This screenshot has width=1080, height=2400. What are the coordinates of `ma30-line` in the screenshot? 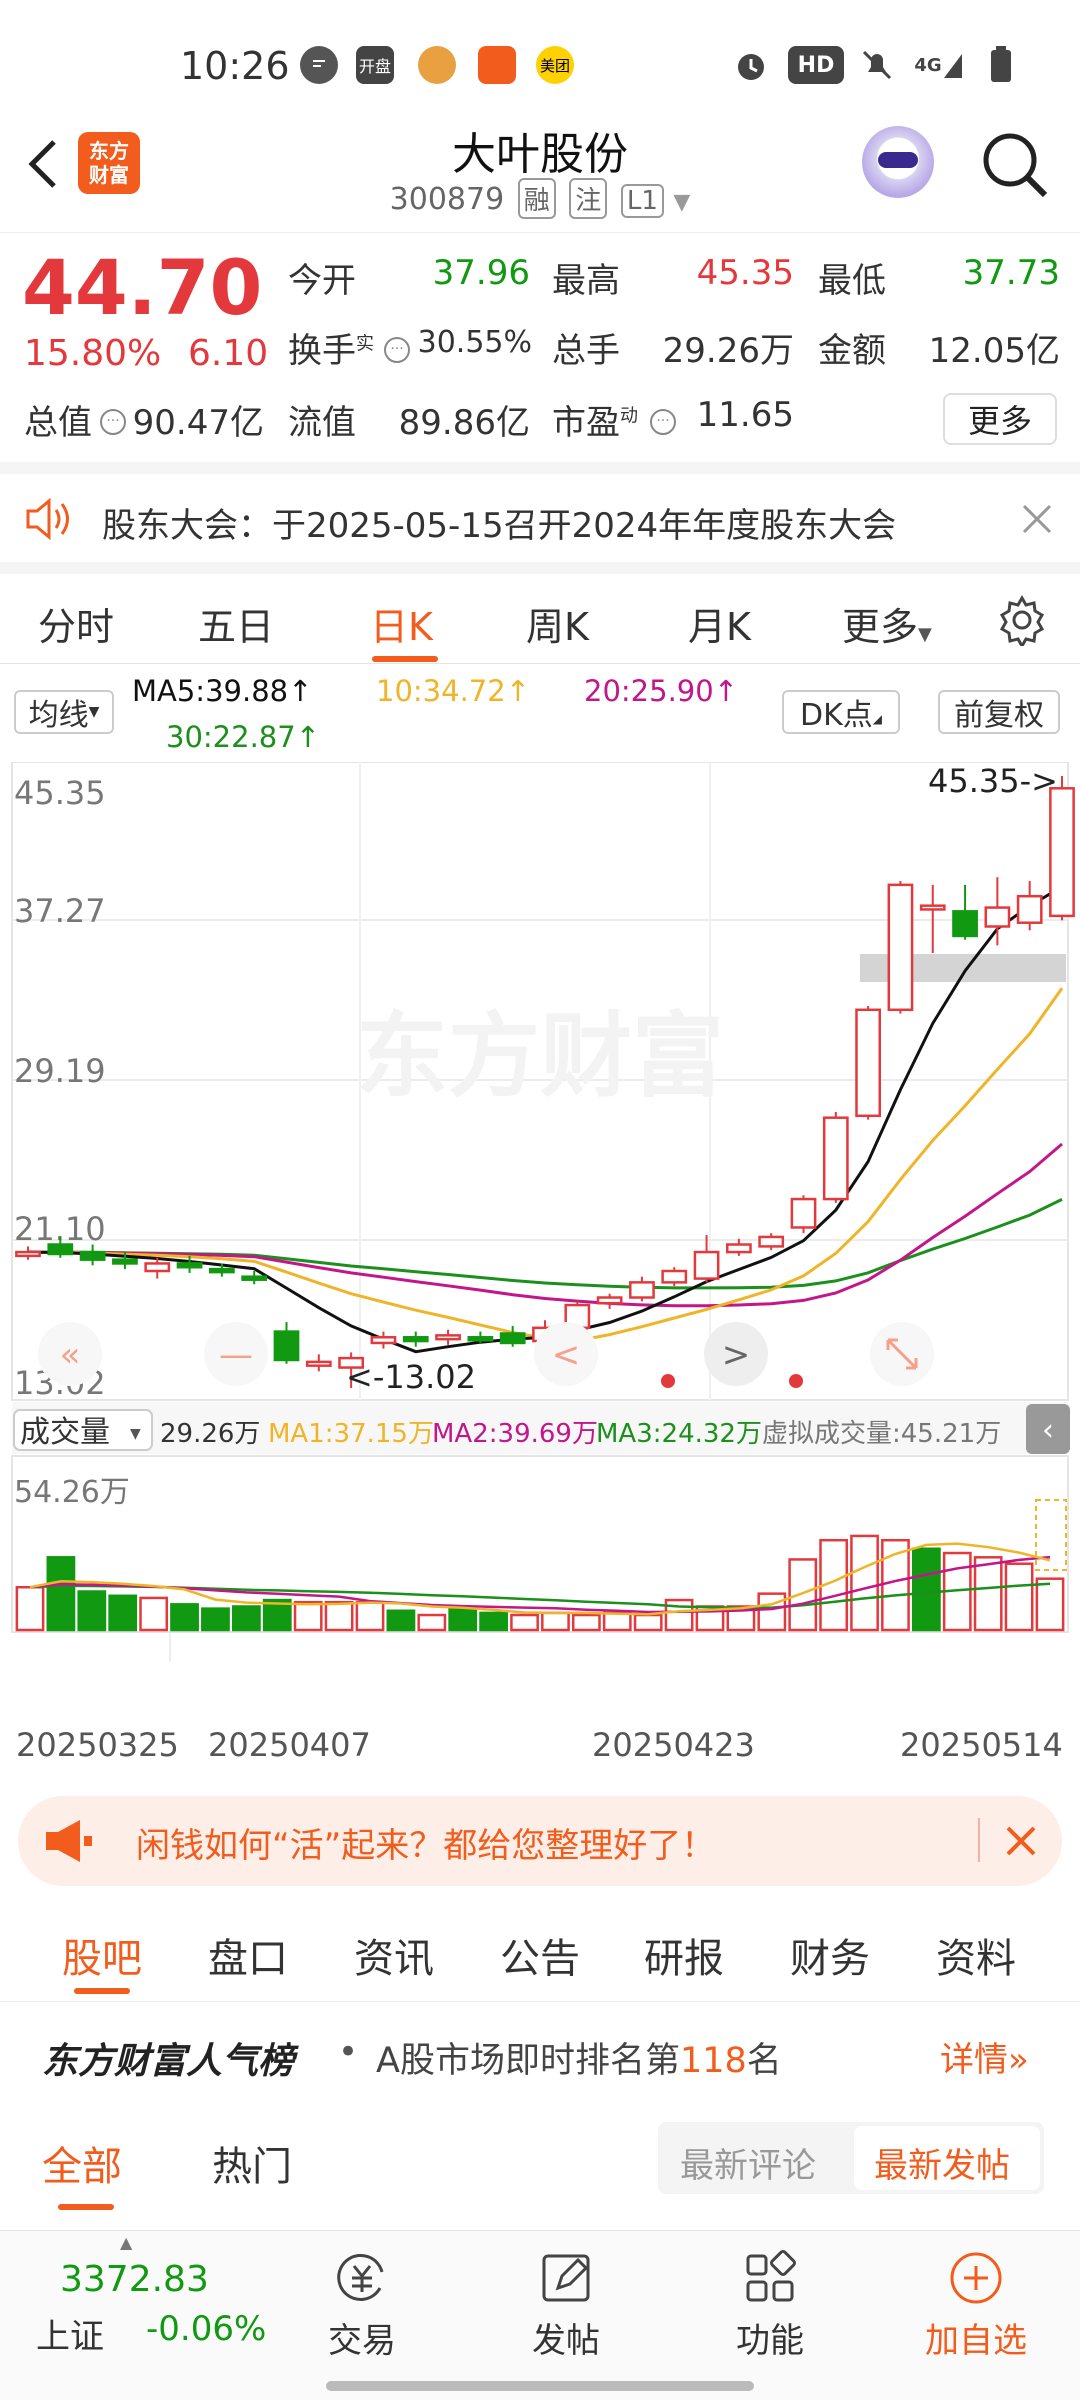 It's located at (545, 1244).